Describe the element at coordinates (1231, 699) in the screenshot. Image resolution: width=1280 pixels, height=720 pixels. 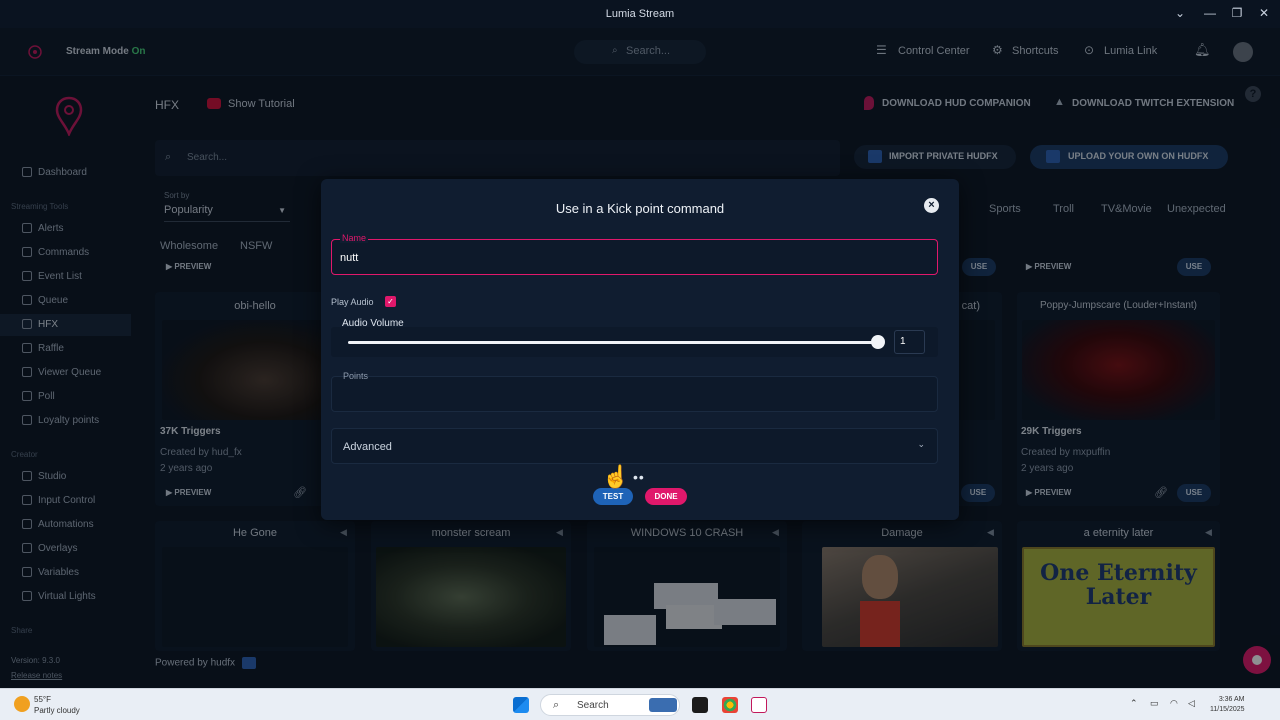
I see `clock-time: 3:36 AM` at that location.